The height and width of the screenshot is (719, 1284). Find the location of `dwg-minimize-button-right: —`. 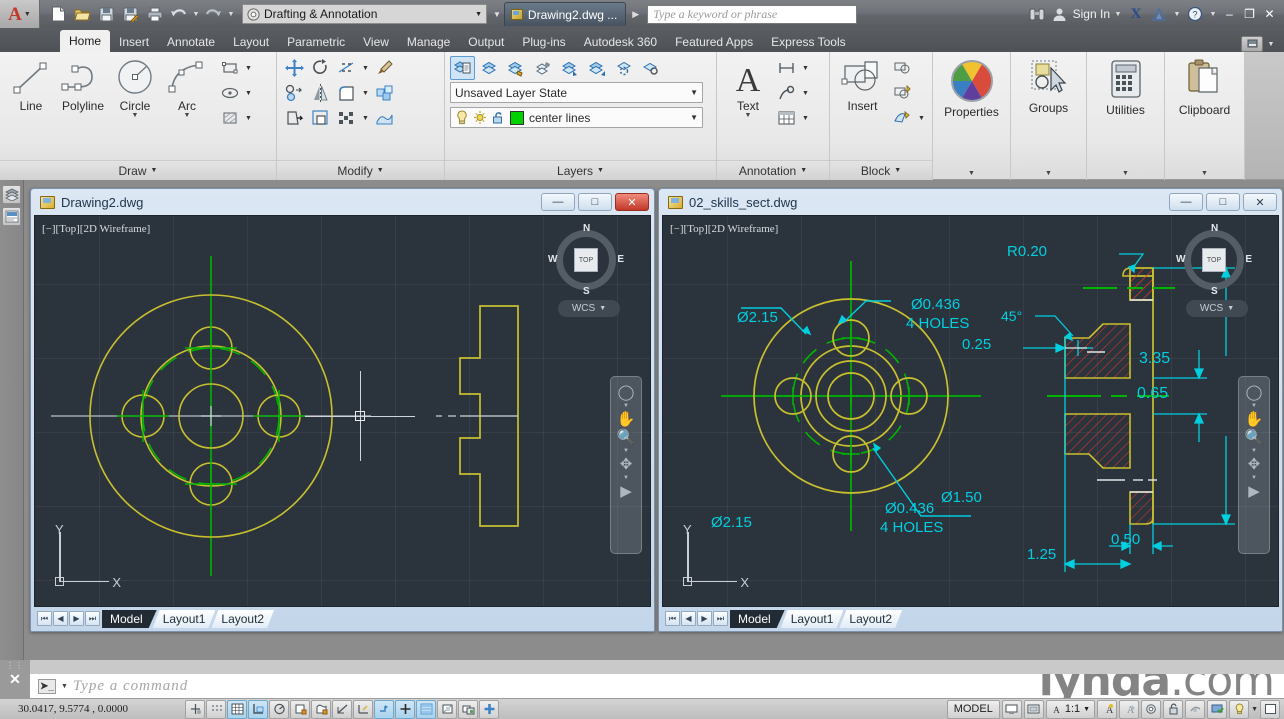

dwg-minimize-button-right: — is located at coordinates (1186, 202).